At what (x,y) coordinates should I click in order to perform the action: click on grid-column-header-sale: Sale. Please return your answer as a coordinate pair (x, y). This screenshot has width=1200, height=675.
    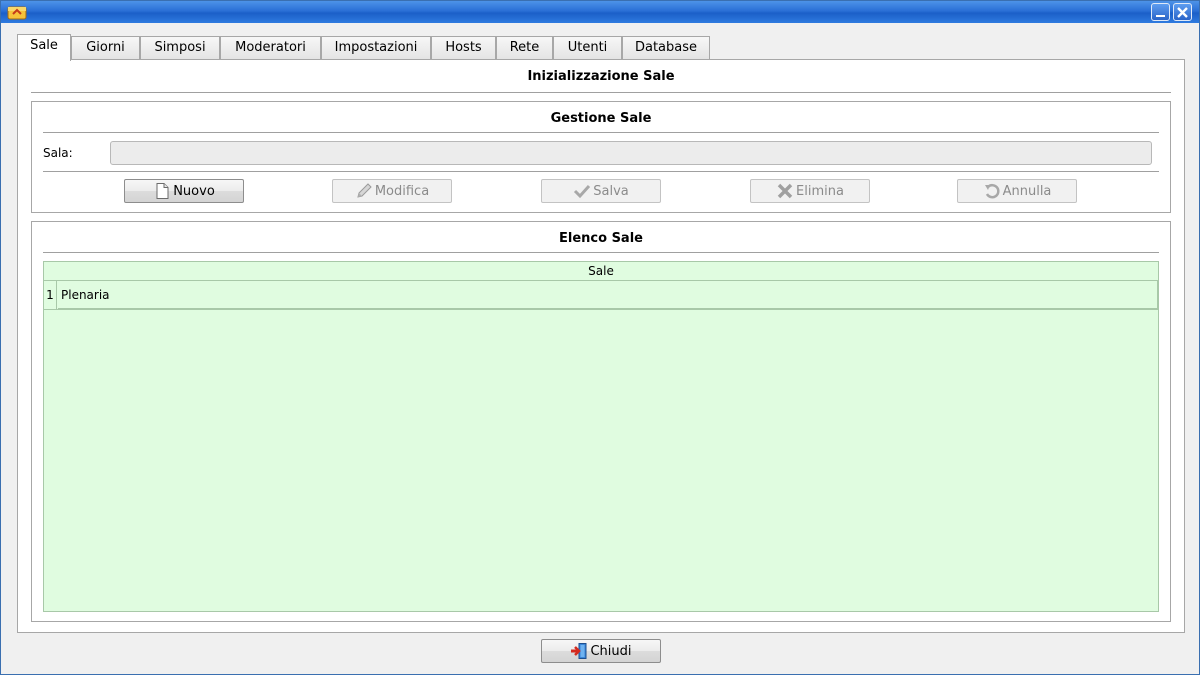
    Looking at the image, I should click on (601, 271).